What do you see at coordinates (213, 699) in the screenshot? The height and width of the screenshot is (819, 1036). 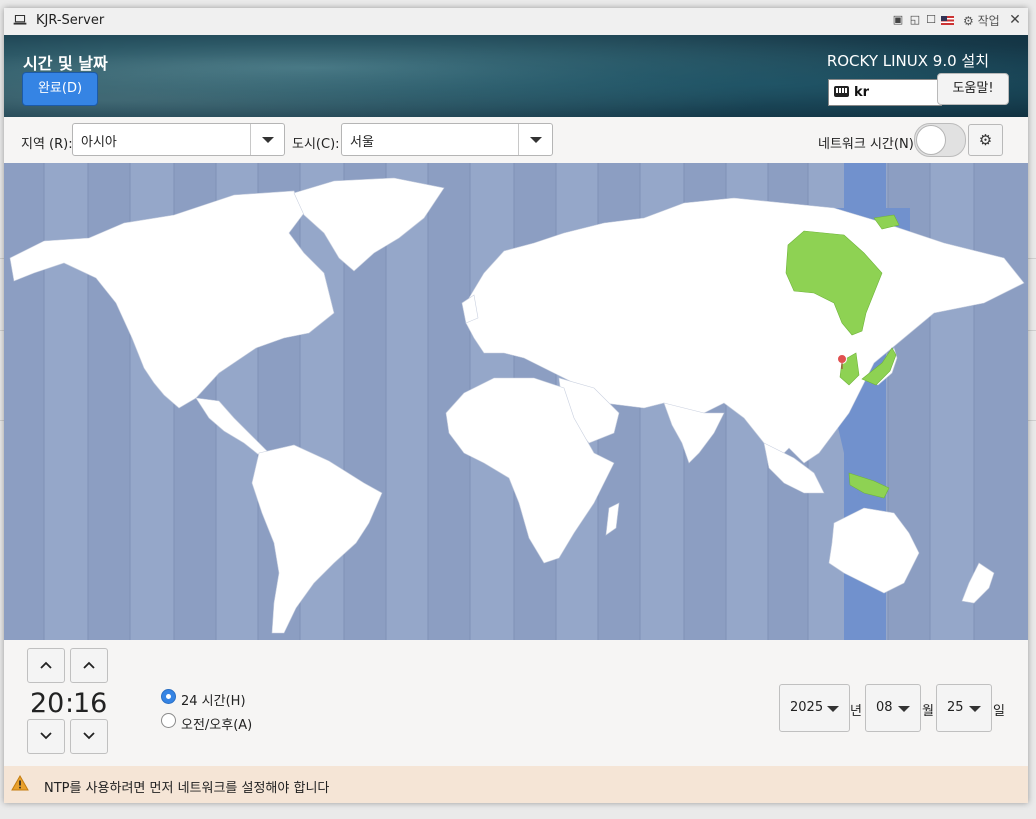 I see `format-24h-label: 24 시간(H)` at bounding box center [213, 699].